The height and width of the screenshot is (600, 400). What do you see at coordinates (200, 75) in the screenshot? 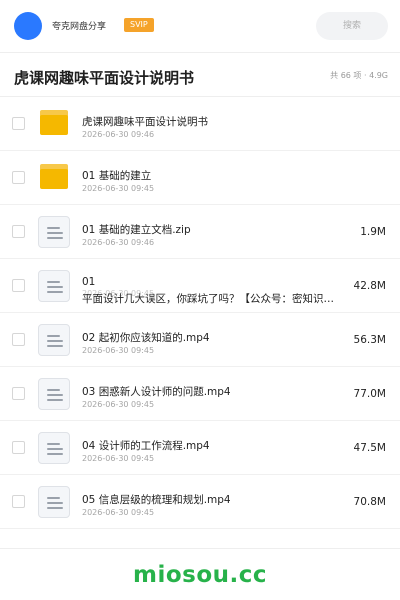
I see `folder-title-row: 虎课网趣味平面设计说明书 共 66 项 · 4.9G` at bounding box center [200, 75].